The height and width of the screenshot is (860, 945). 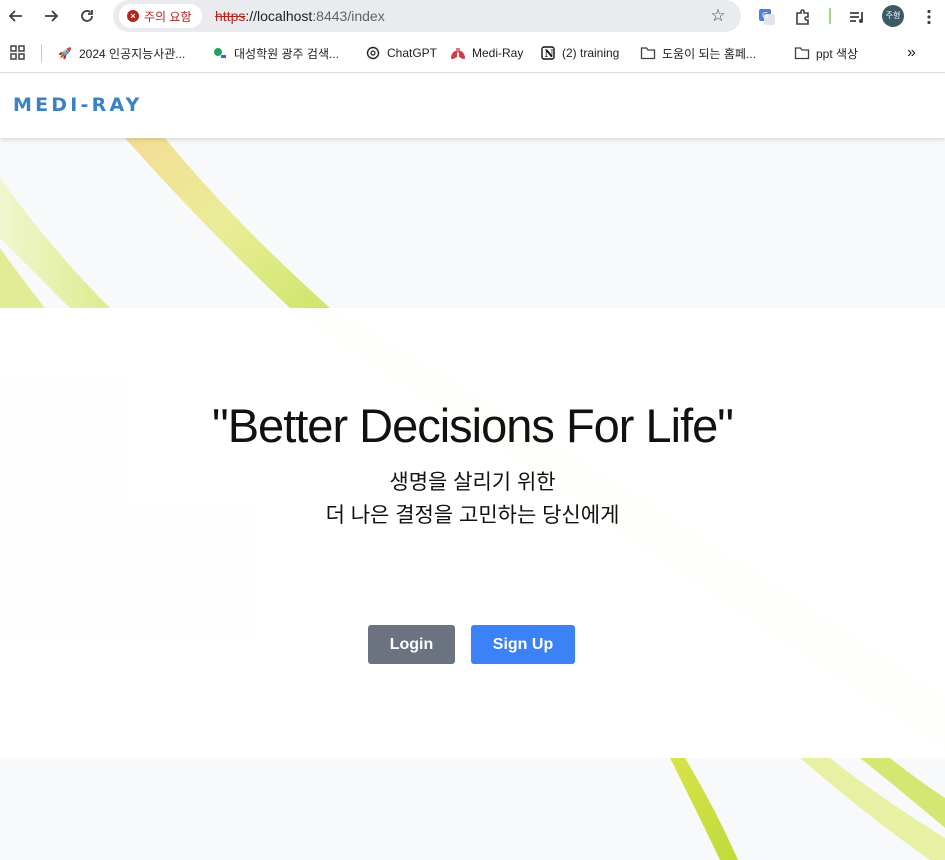 What do you see at coordinates (18, 53) in the screenshot?
I see `apps-grid-icon` at bounding box center [18, 53].